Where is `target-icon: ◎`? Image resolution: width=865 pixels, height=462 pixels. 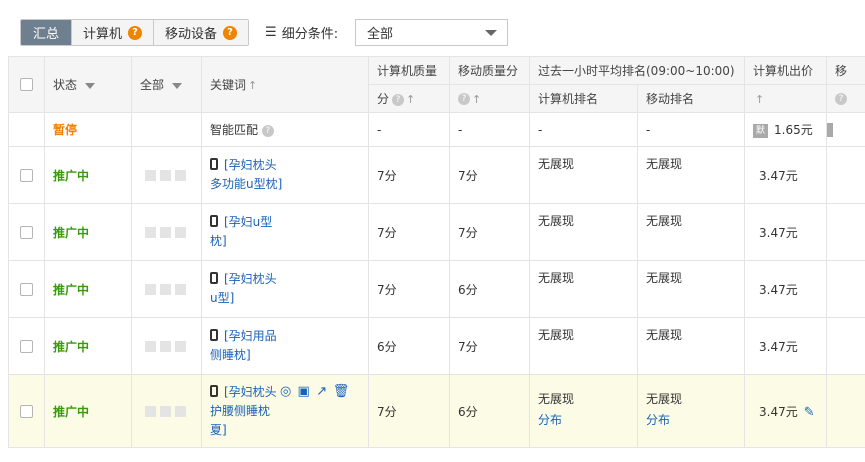
target-icon: ◎ is located at coordinates (286, 392).